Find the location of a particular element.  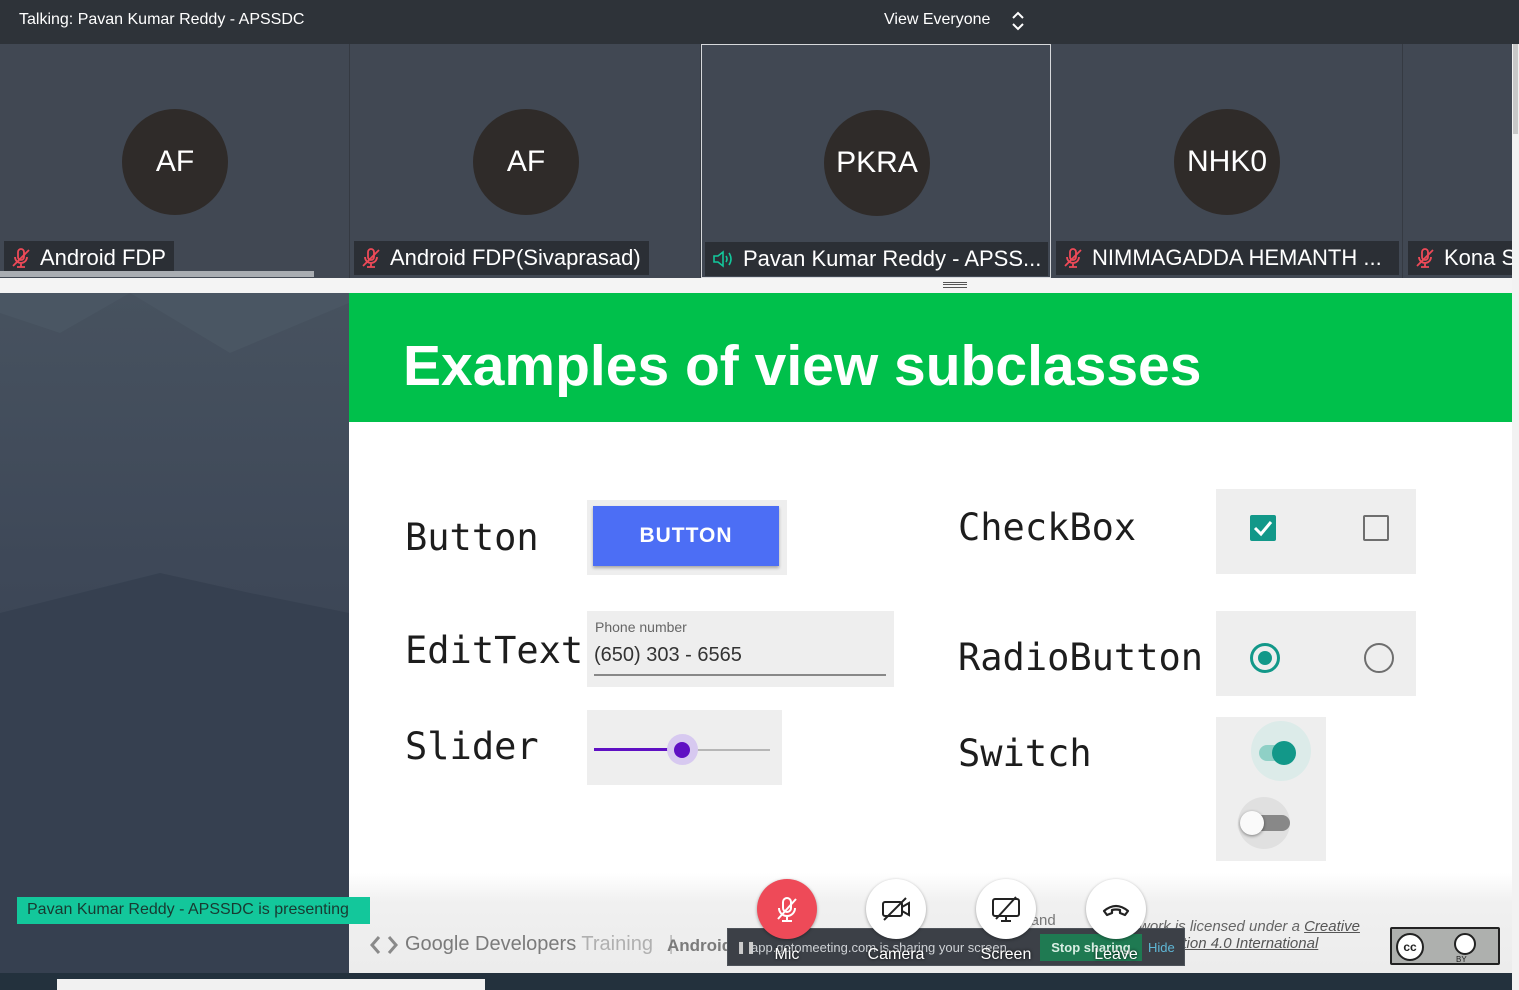

participant-name: Android FDP(Sivaprasad) is located at coordinates (515, 257).